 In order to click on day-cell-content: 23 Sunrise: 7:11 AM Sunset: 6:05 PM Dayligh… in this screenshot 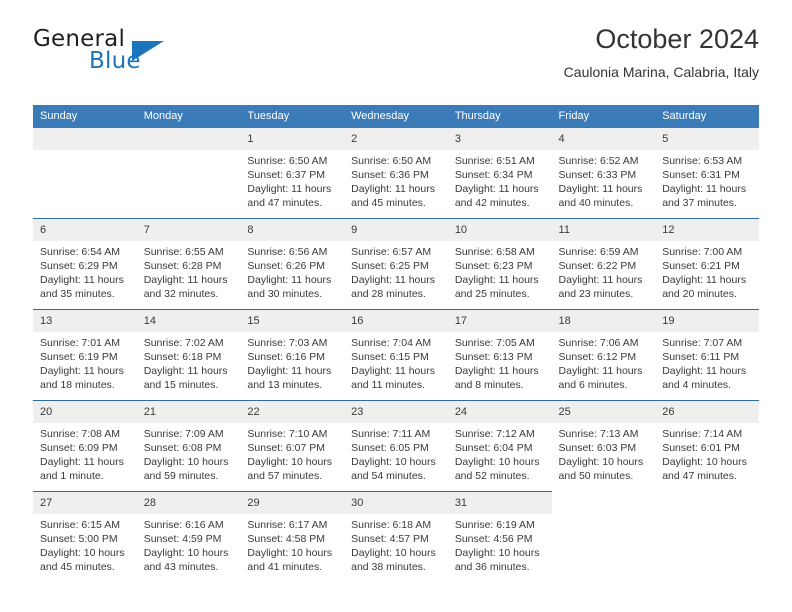, I will do `click(396, 446)`.